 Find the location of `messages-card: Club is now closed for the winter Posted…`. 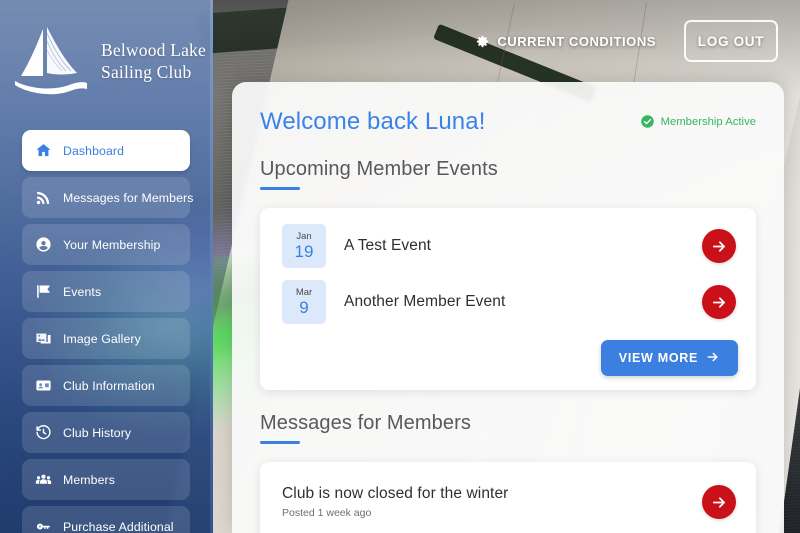

messages-card: Club is now closed for the winter Posted… is located at coordinates (508, 497).